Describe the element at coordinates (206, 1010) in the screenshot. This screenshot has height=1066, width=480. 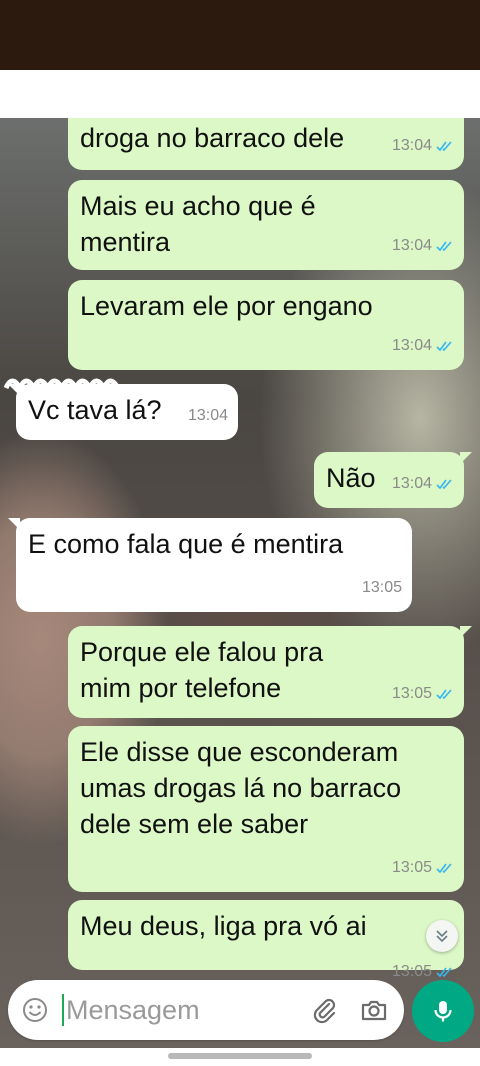
I see `message-composer: Mensagem` at that location.